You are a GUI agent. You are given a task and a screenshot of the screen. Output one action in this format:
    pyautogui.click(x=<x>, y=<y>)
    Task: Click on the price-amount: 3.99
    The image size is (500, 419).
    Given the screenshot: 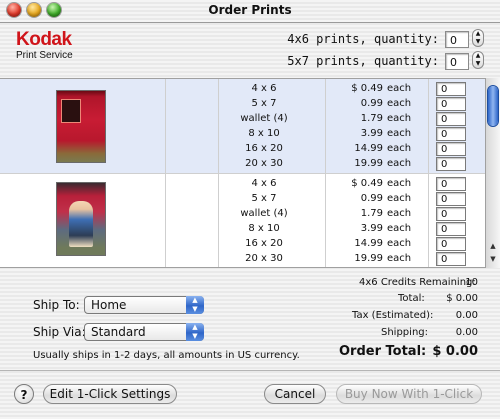 What is the action you would take?
    pyautogui.click(x=371, y=228)
    